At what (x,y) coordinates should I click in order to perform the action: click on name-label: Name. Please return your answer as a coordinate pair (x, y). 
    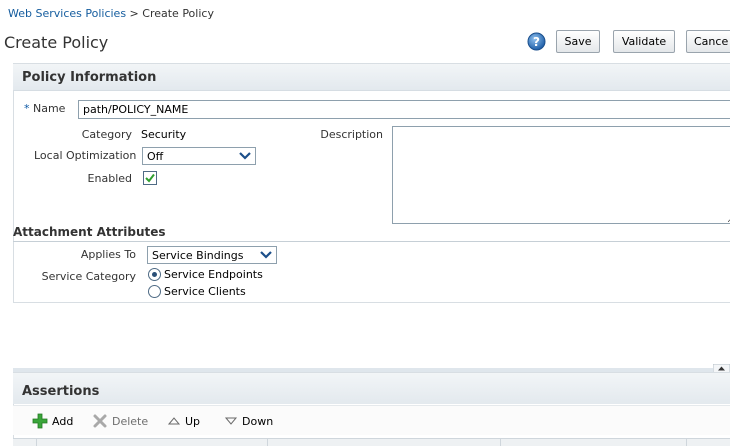
    Looking at the image, I should click on (49, 108).